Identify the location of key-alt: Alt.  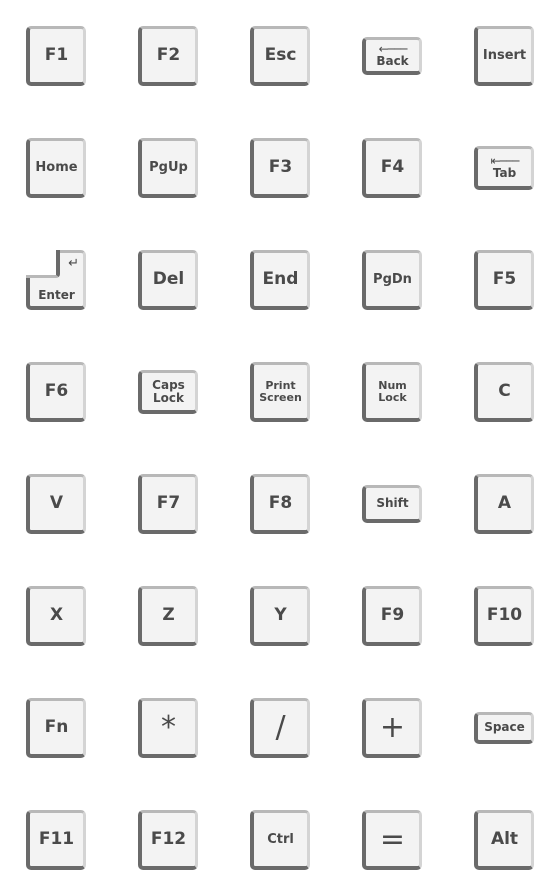
(504, 840).